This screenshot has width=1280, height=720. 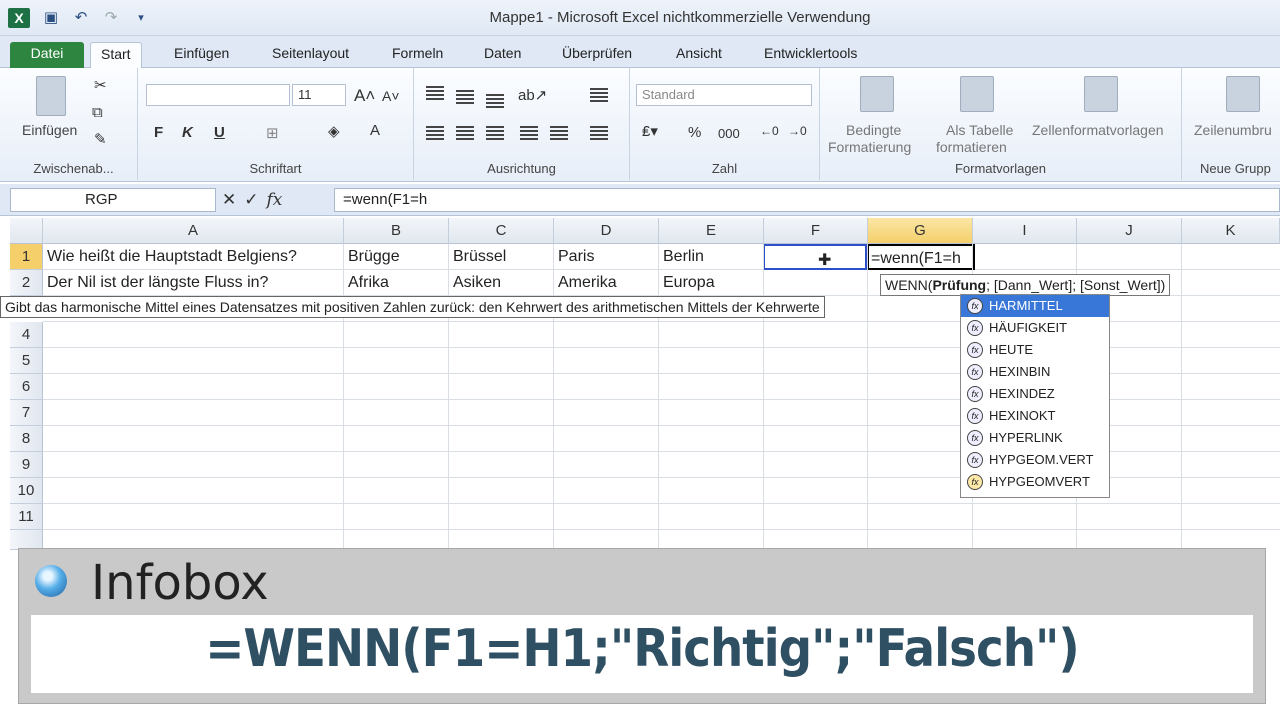 I want to click on enter-icon: ✓, so click(x=251, y=200).